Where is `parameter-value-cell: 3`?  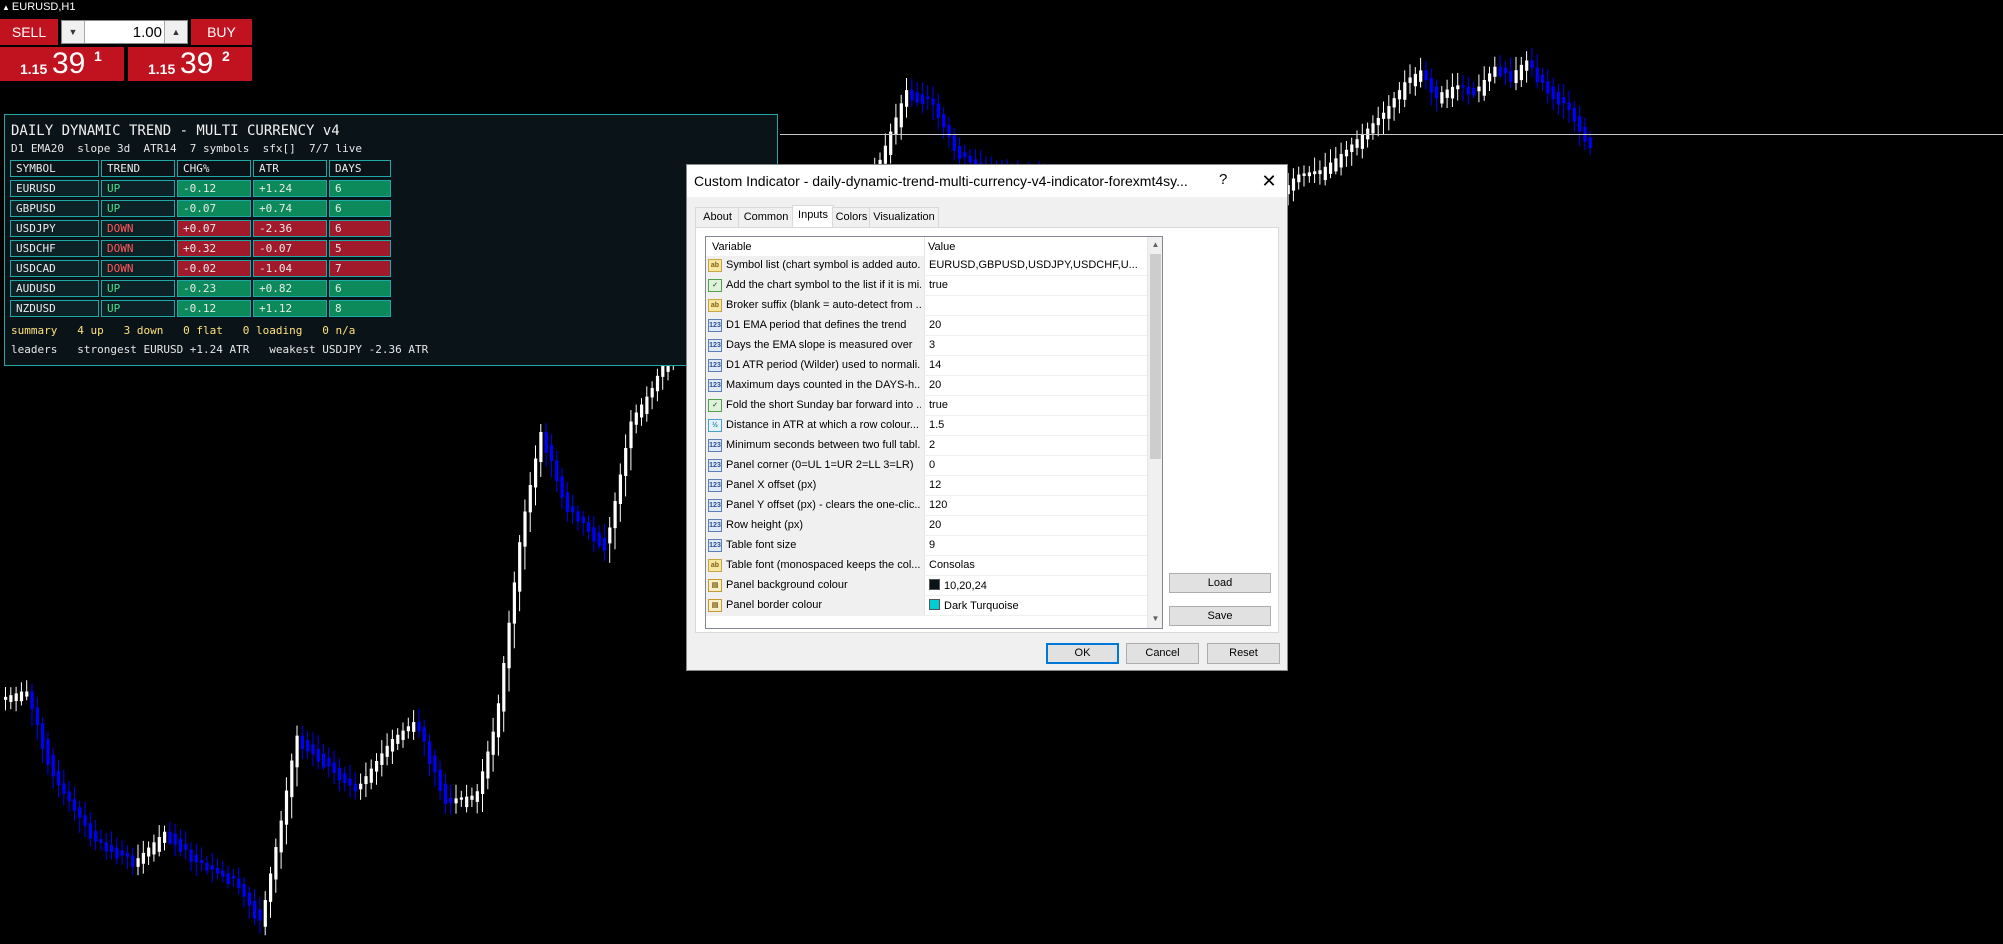 parameter-value-cell: 3 is located at coordinates (1035, 345).